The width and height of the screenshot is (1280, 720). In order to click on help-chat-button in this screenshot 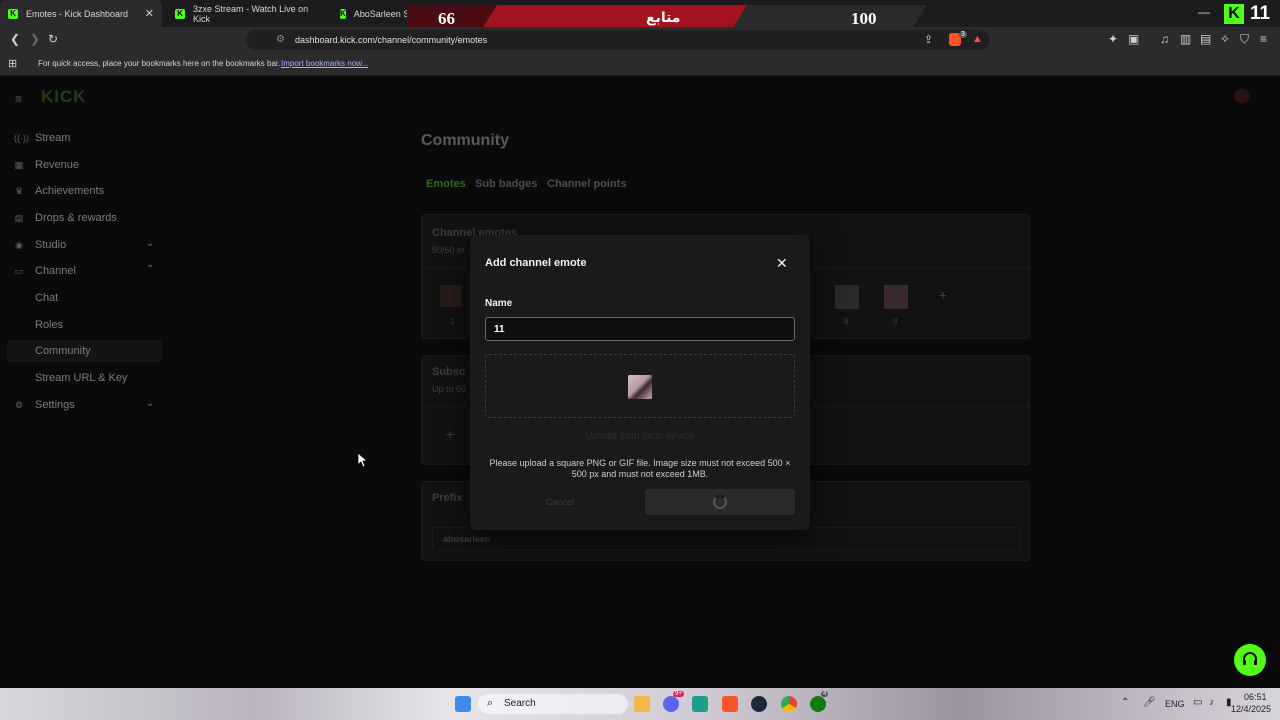, I will do `click(1250, 660)`.